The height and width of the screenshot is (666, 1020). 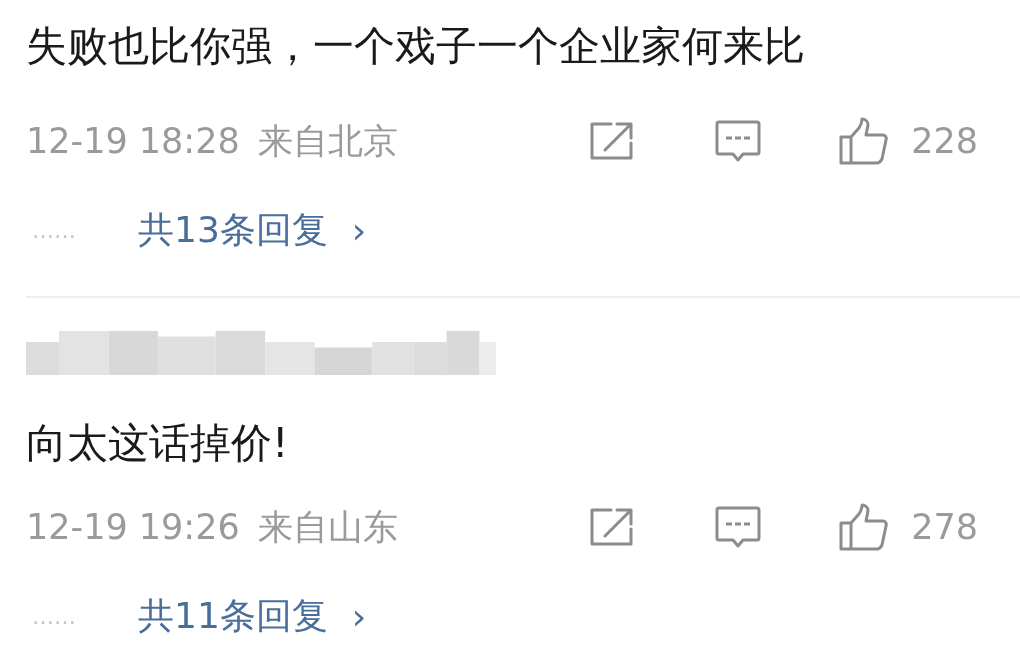 I want to click on replies-link: 共13条回复, so click(x=233, y=230).